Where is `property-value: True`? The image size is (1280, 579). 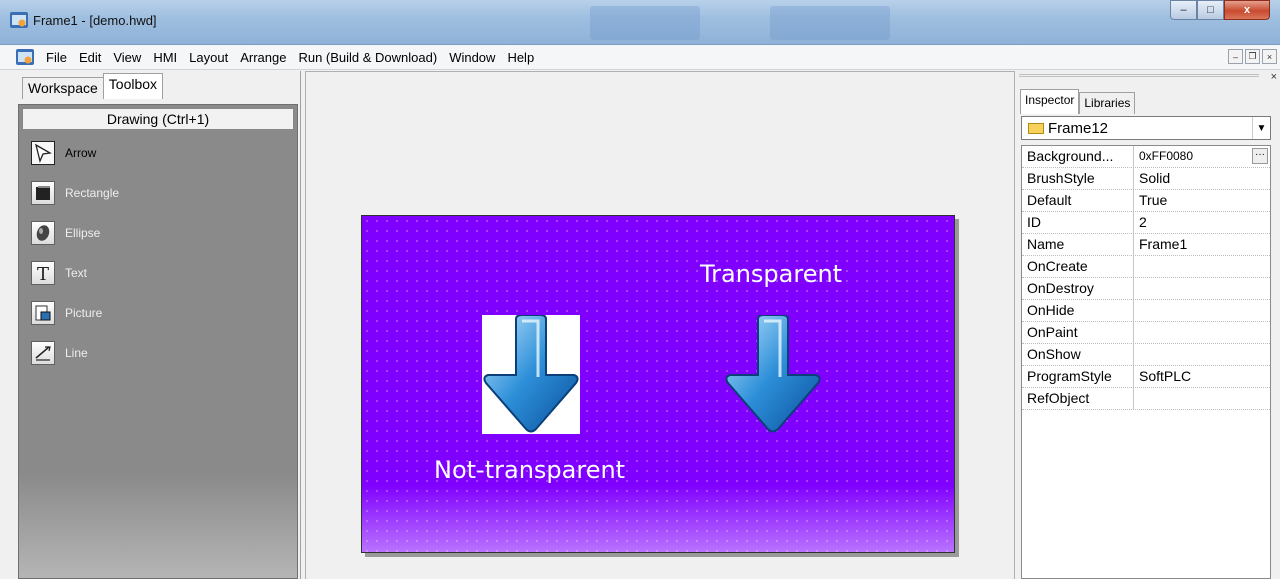 property-value: True is located at coordinates (1202, 200).